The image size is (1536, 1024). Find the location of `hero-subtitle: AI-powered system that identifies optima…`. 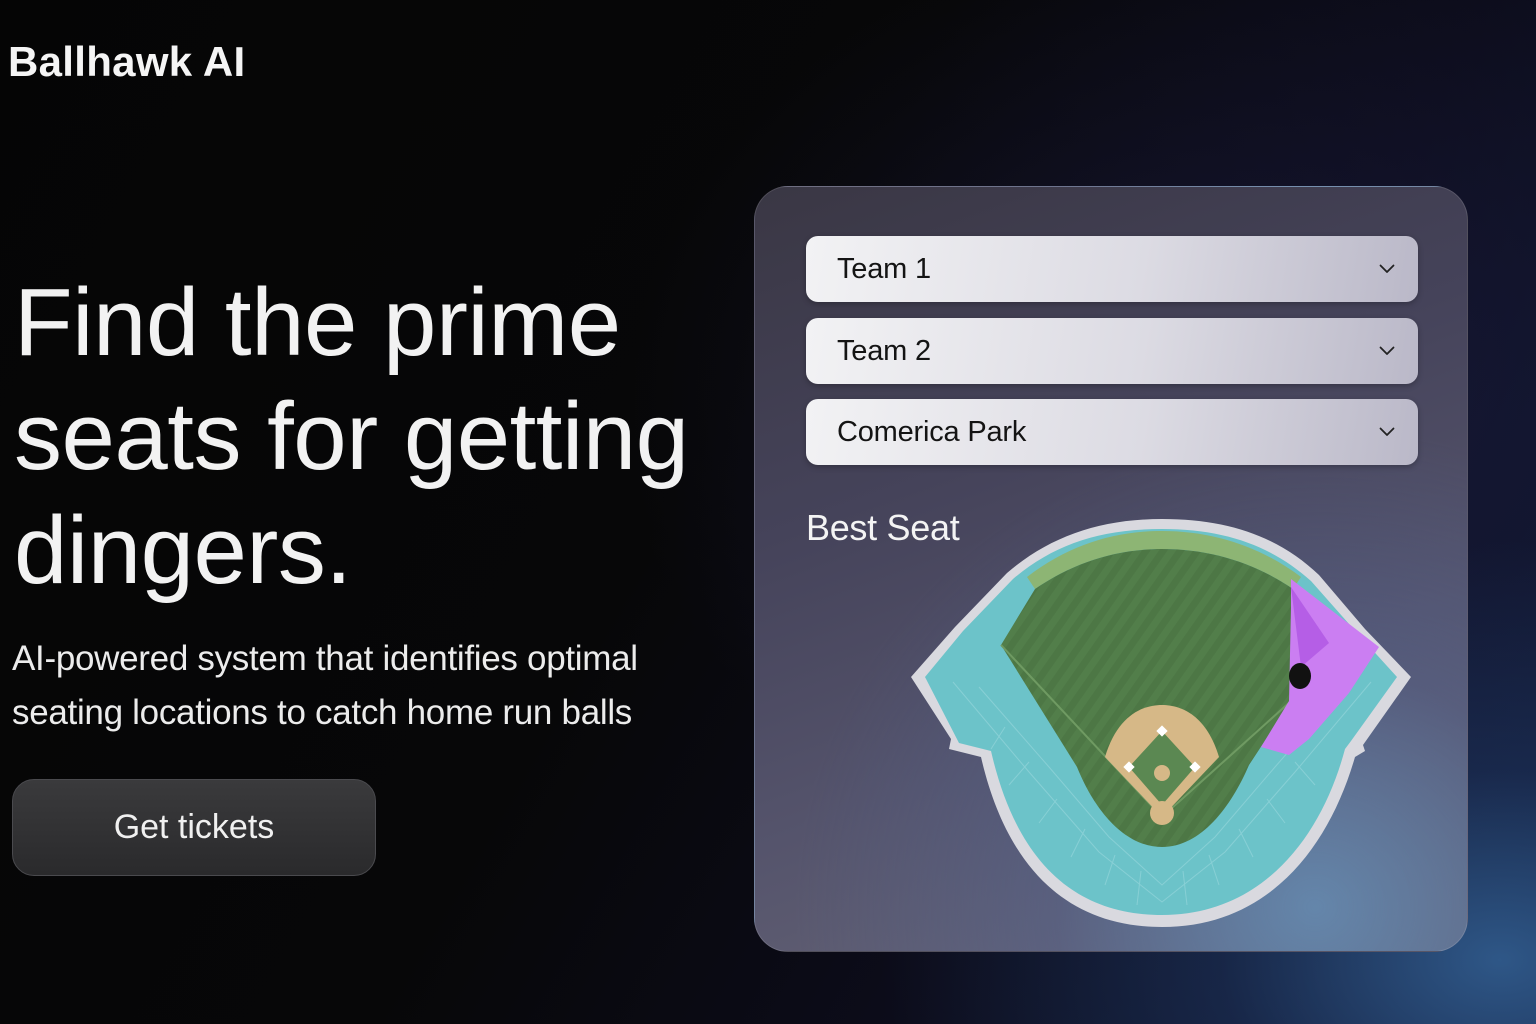

hero-subtitle: AI-powered system that identifies optima… is located at coordinates (325, 685).